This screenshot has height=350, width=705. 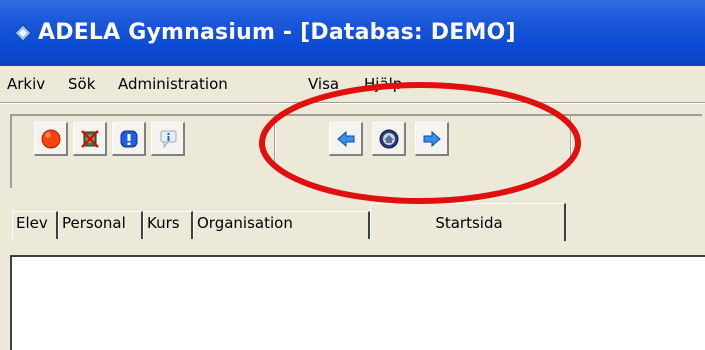 I want to click on menu-arkiv: Arkiv, so click(x=26, y=84).